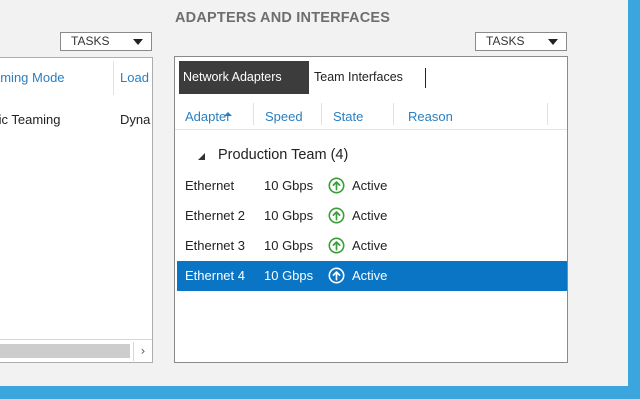  What do you see at coordinates (208, 116) in the screenshot?
I see `column-header-adapter: Adapter` at bounding box center [208, 116].